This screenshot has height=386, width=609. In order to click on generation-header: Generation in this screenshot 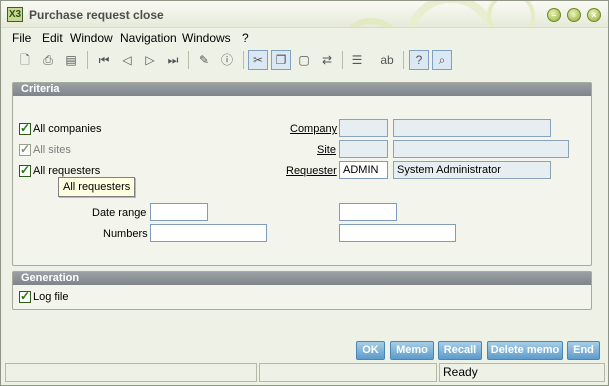, I will do `click(302, 278)`.